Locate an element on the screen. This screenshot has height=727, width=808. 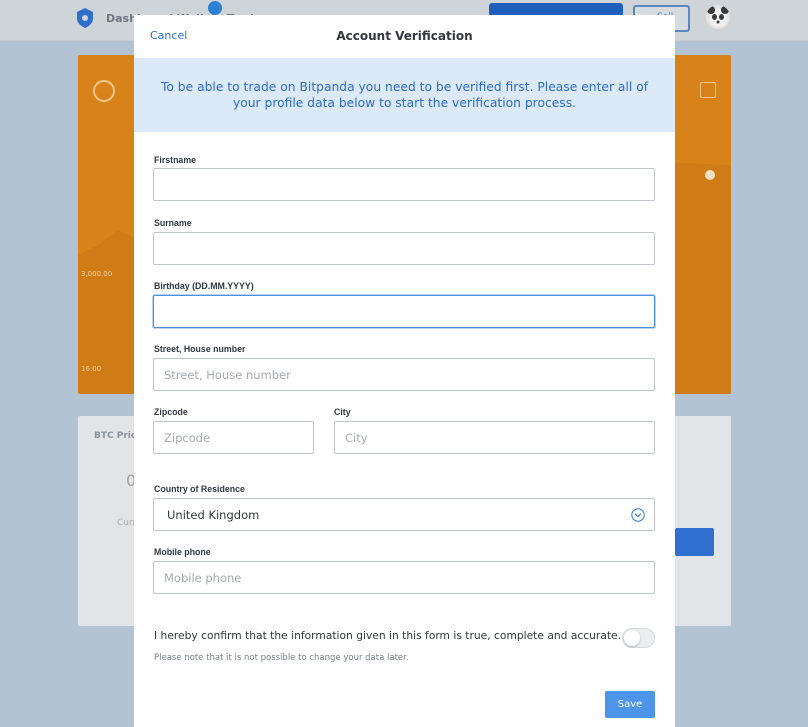
surname-input is located at coordinates (404, 248).